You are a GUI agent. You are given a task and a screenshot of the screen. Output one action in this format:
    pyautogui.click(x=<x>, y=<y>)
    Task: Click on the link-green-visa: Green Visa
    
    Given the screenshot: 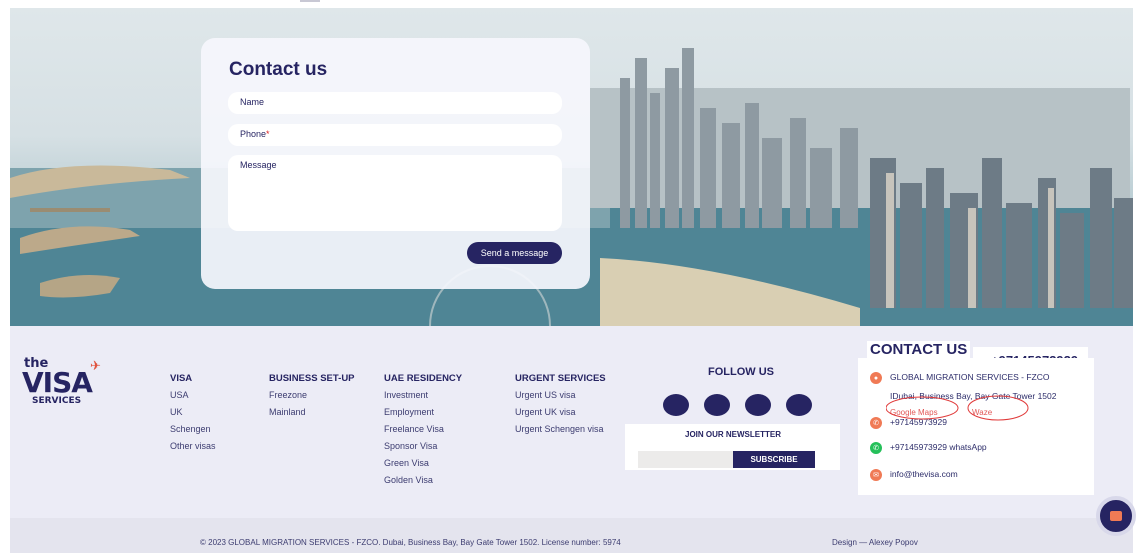 What is the action you would take?
    pyautogui.click(x=423, y=463)
    